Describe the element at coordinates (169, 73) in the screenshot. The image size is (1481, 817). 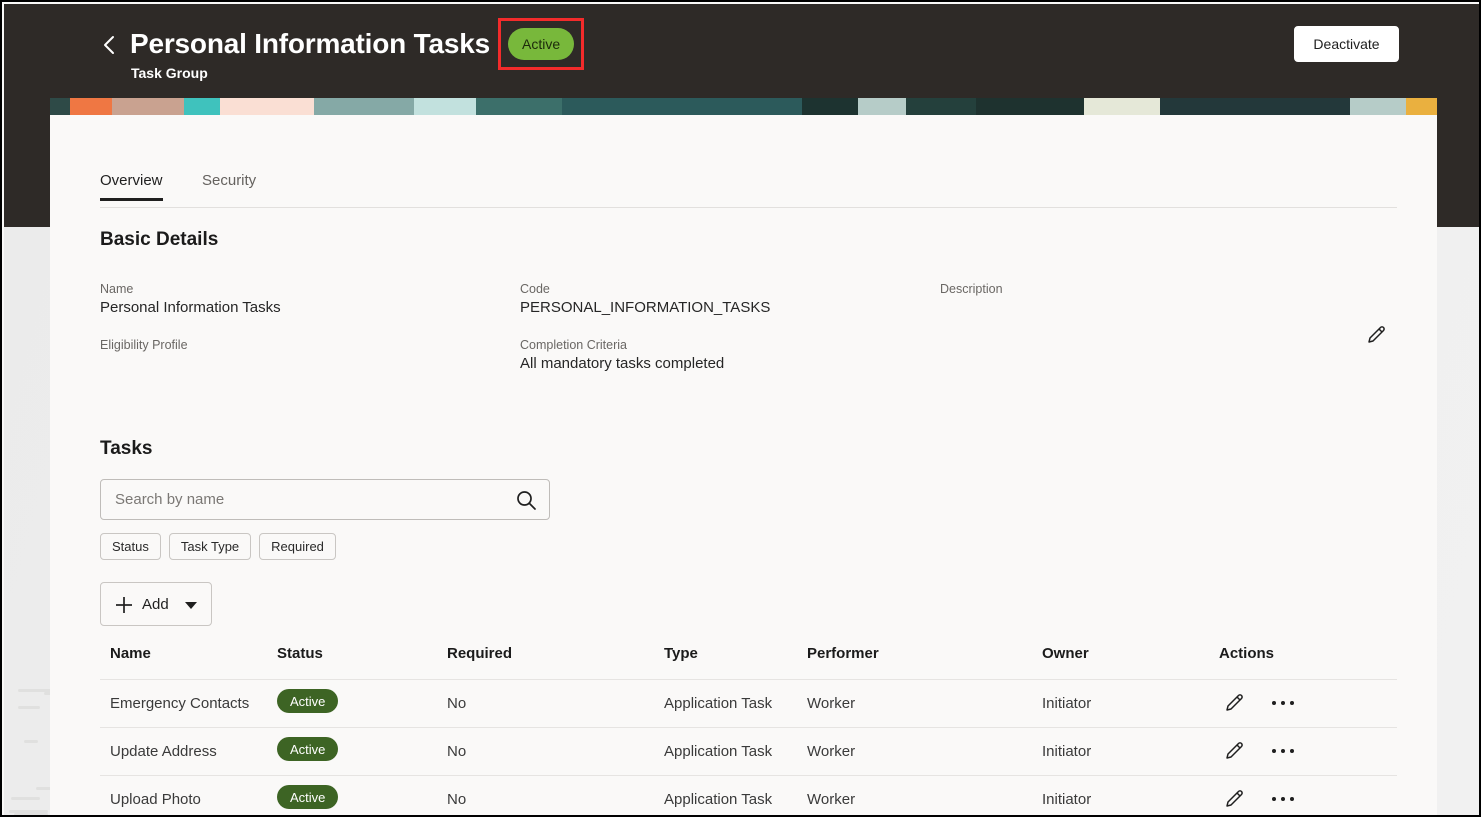
I see `page-subtitle: Task Group` at that location.